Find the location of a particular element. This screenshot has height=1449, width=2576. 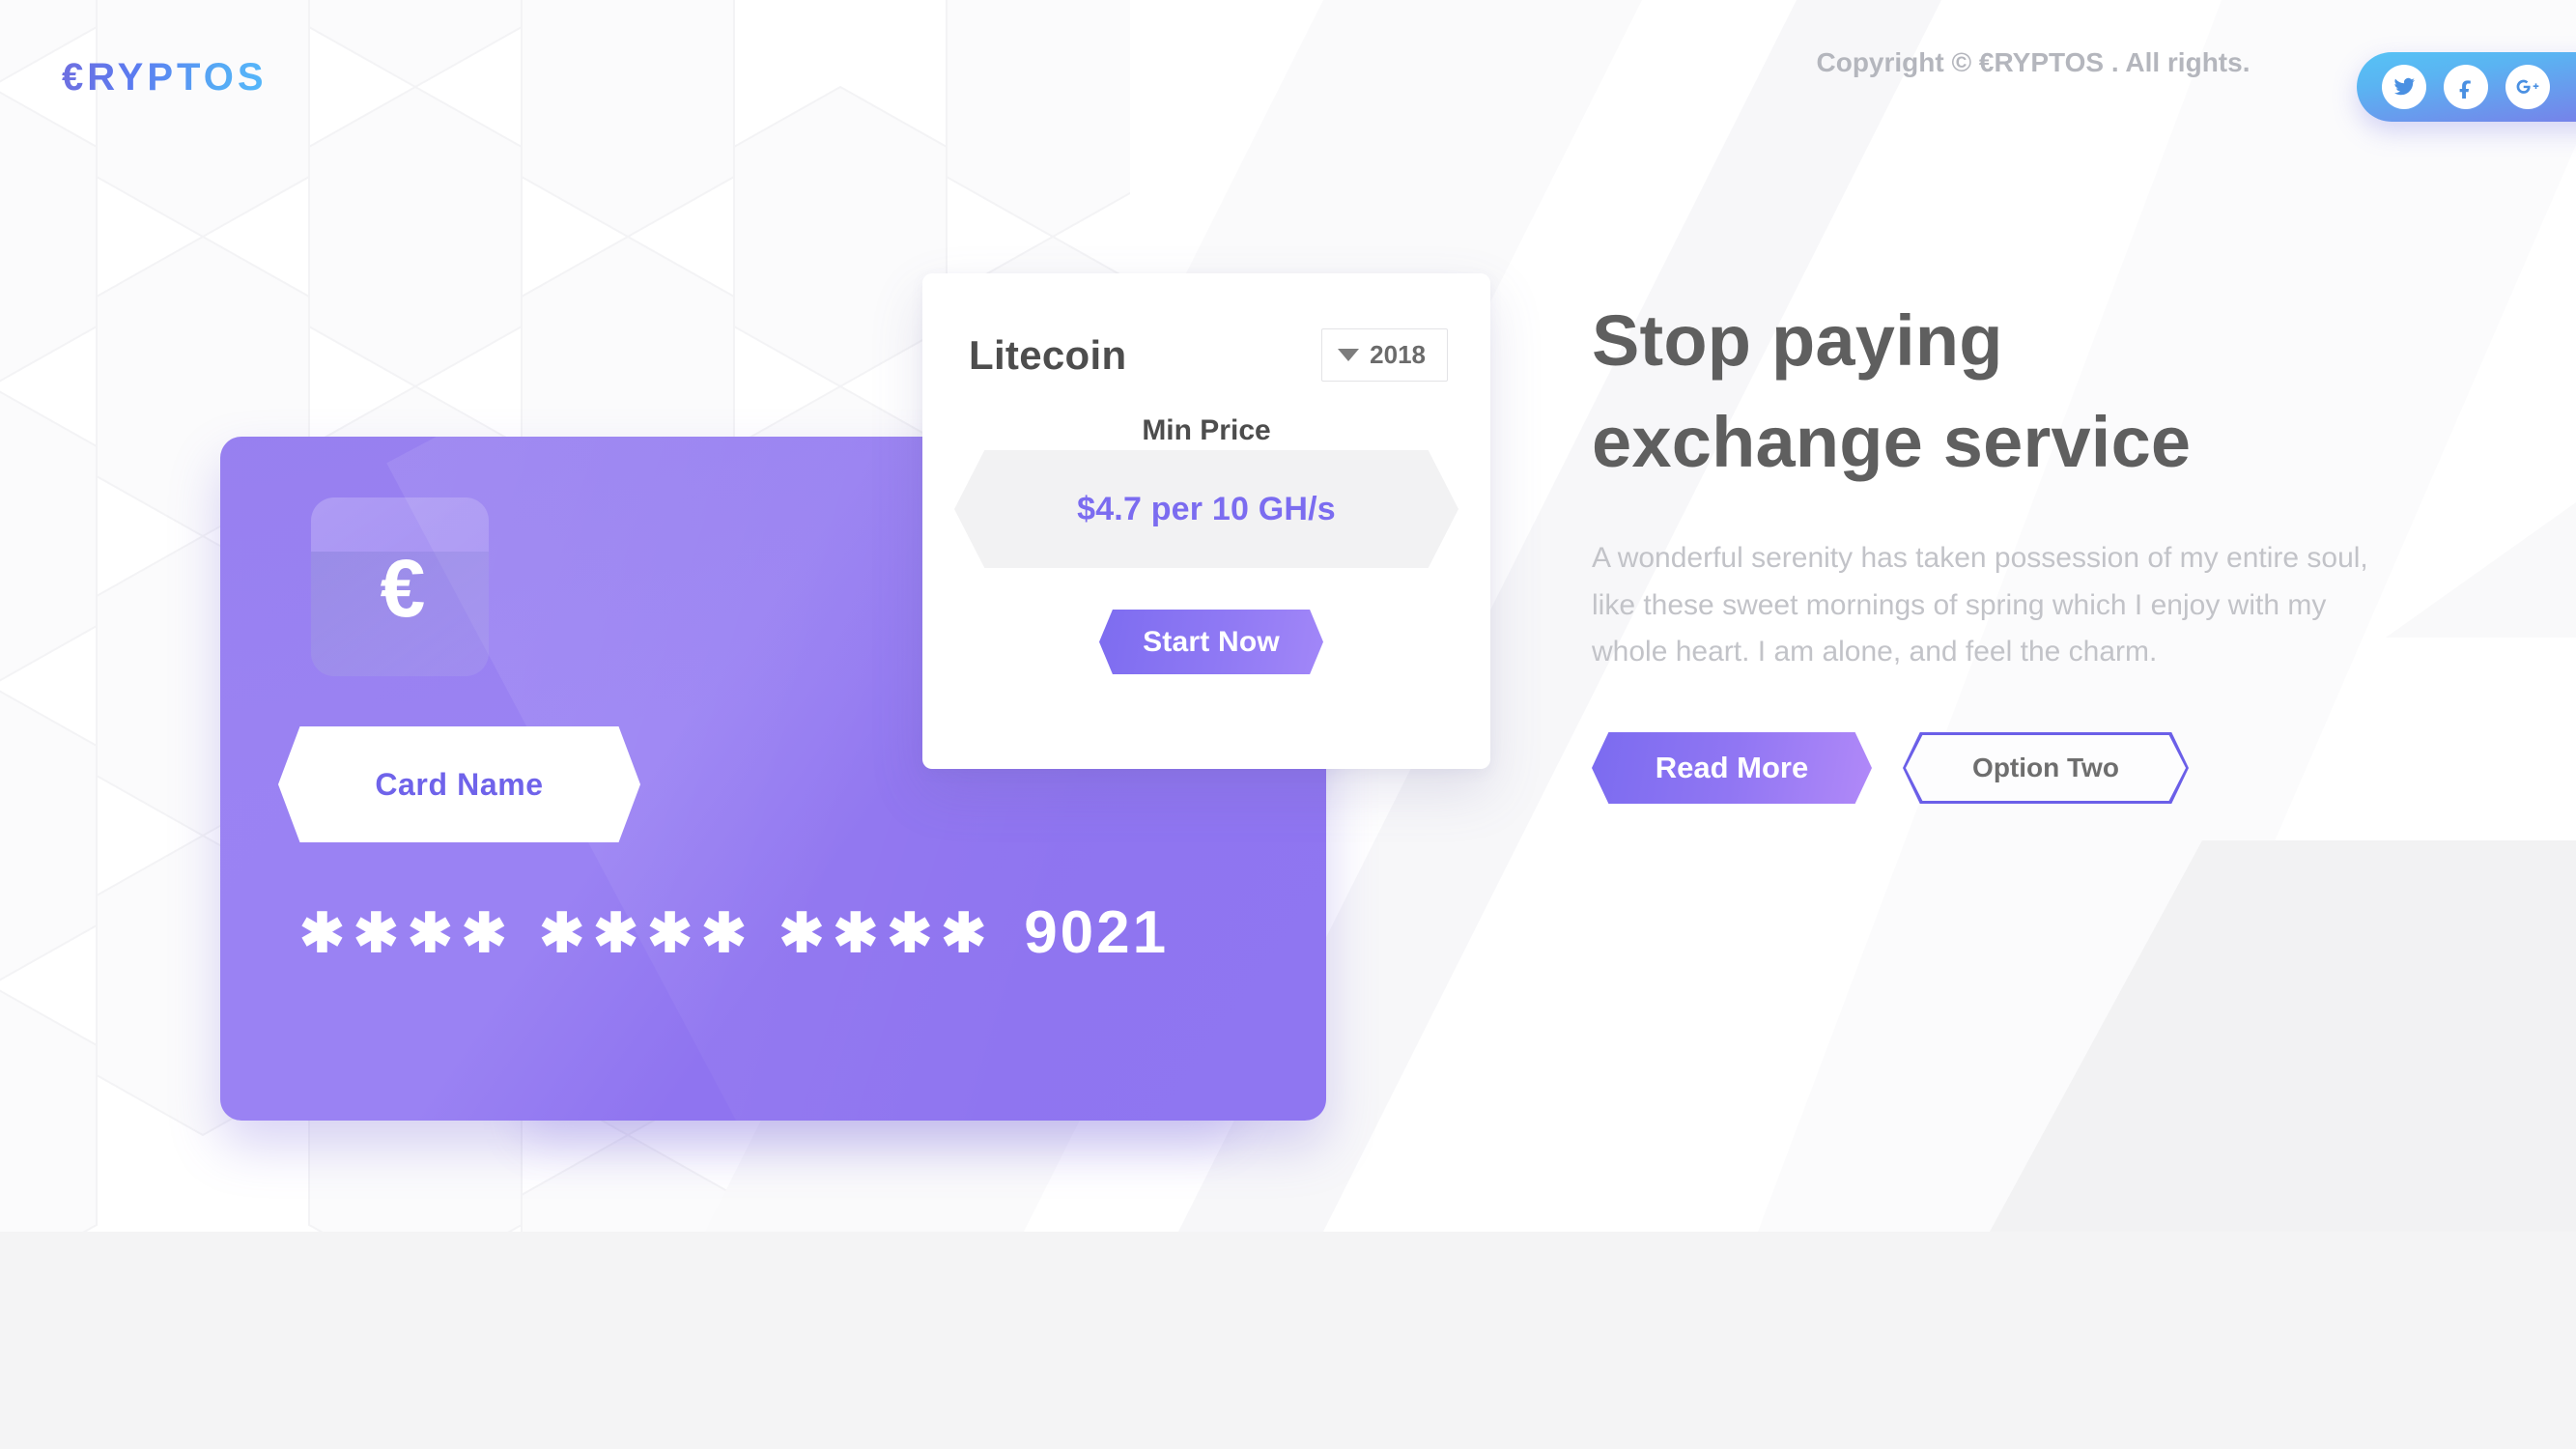

twitter-icon is located at coordinates (2404, 87).